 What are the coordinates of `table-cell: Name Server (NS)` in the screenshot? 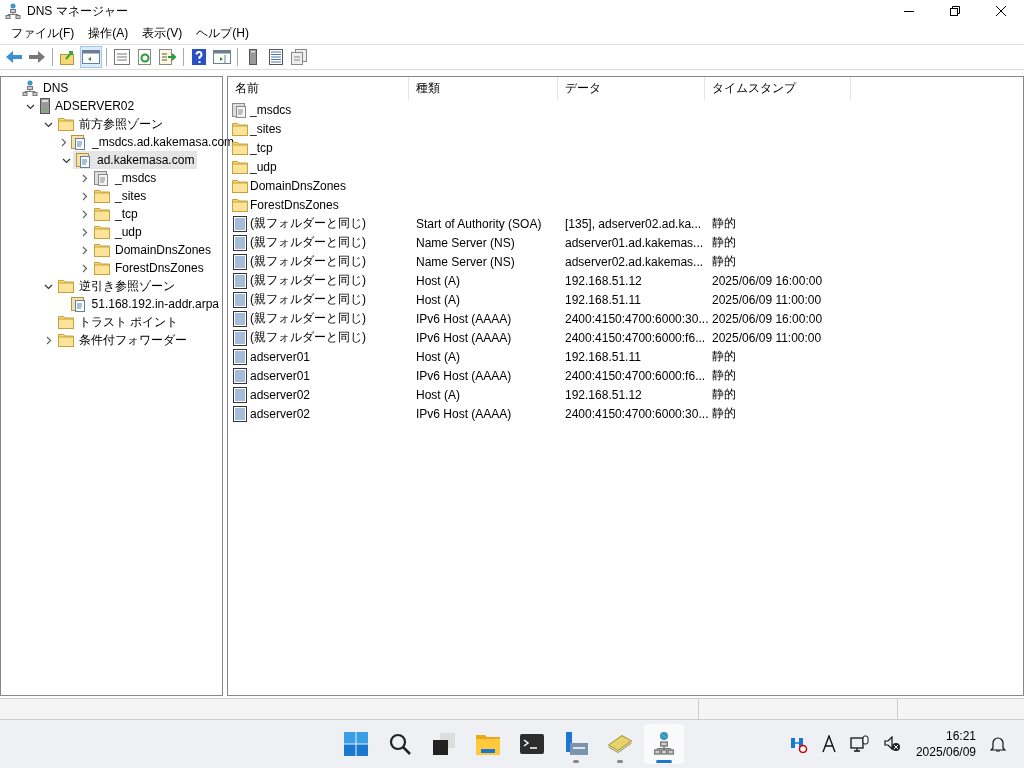 It's located at (465, 261).